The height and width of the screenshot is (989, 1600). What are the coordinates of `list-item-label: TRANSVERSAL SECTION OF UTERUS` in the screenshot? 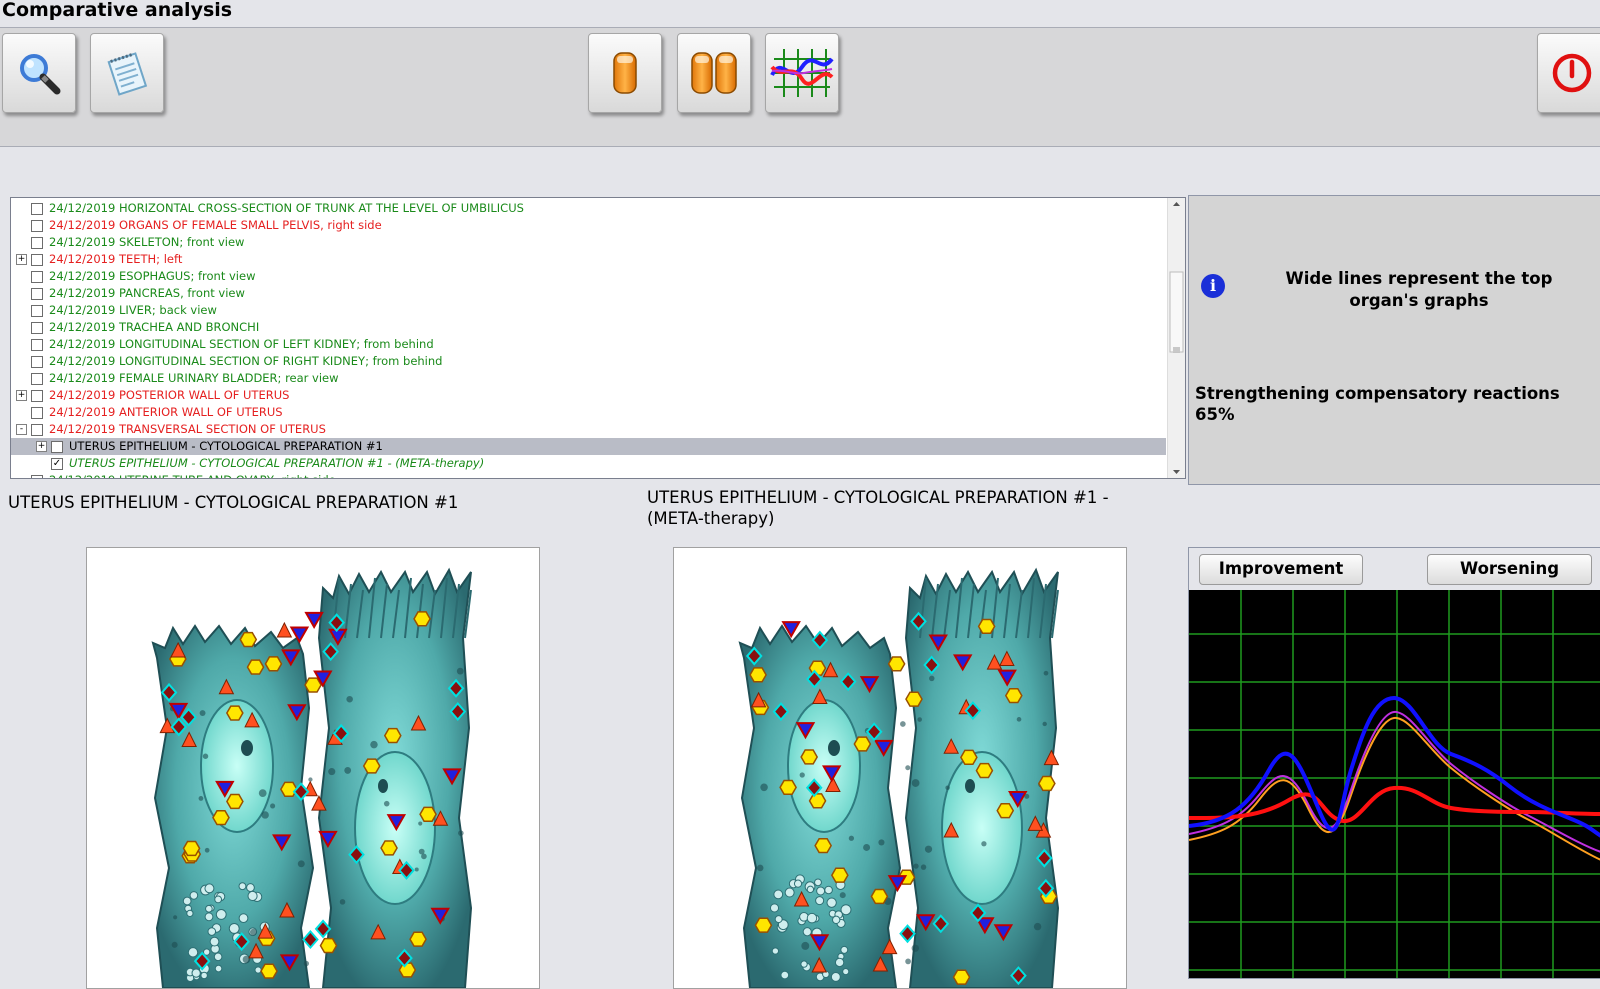 It's located at (222, 429).